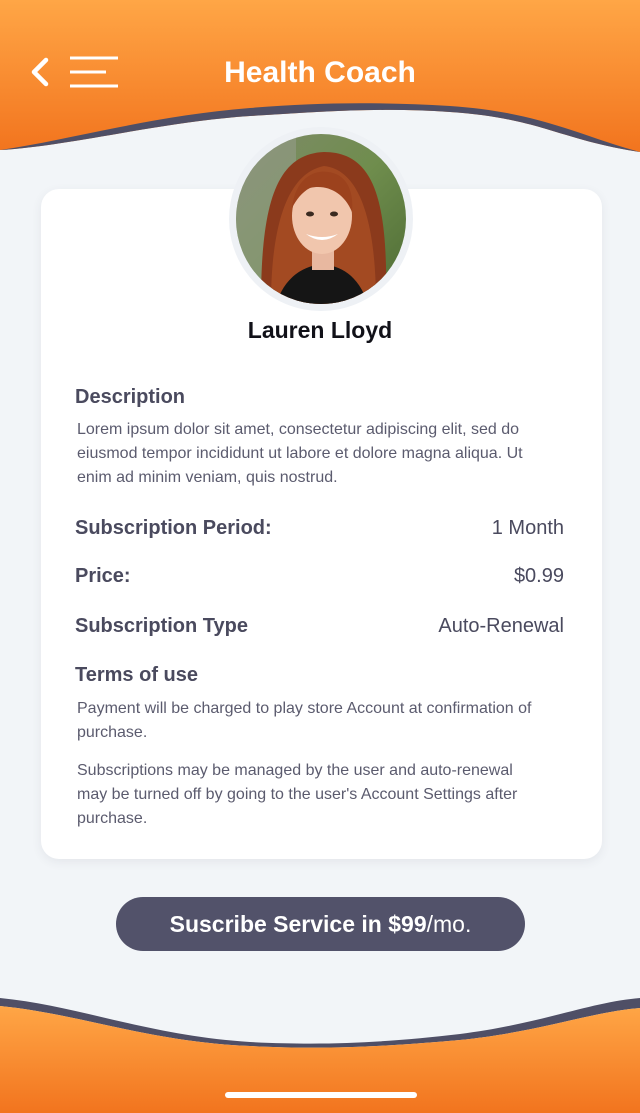 The image size is (640, 1113). What do you see at coordinates (321, 219) in the screenshot?
I see `avatar` at bounding box center [321, 219].